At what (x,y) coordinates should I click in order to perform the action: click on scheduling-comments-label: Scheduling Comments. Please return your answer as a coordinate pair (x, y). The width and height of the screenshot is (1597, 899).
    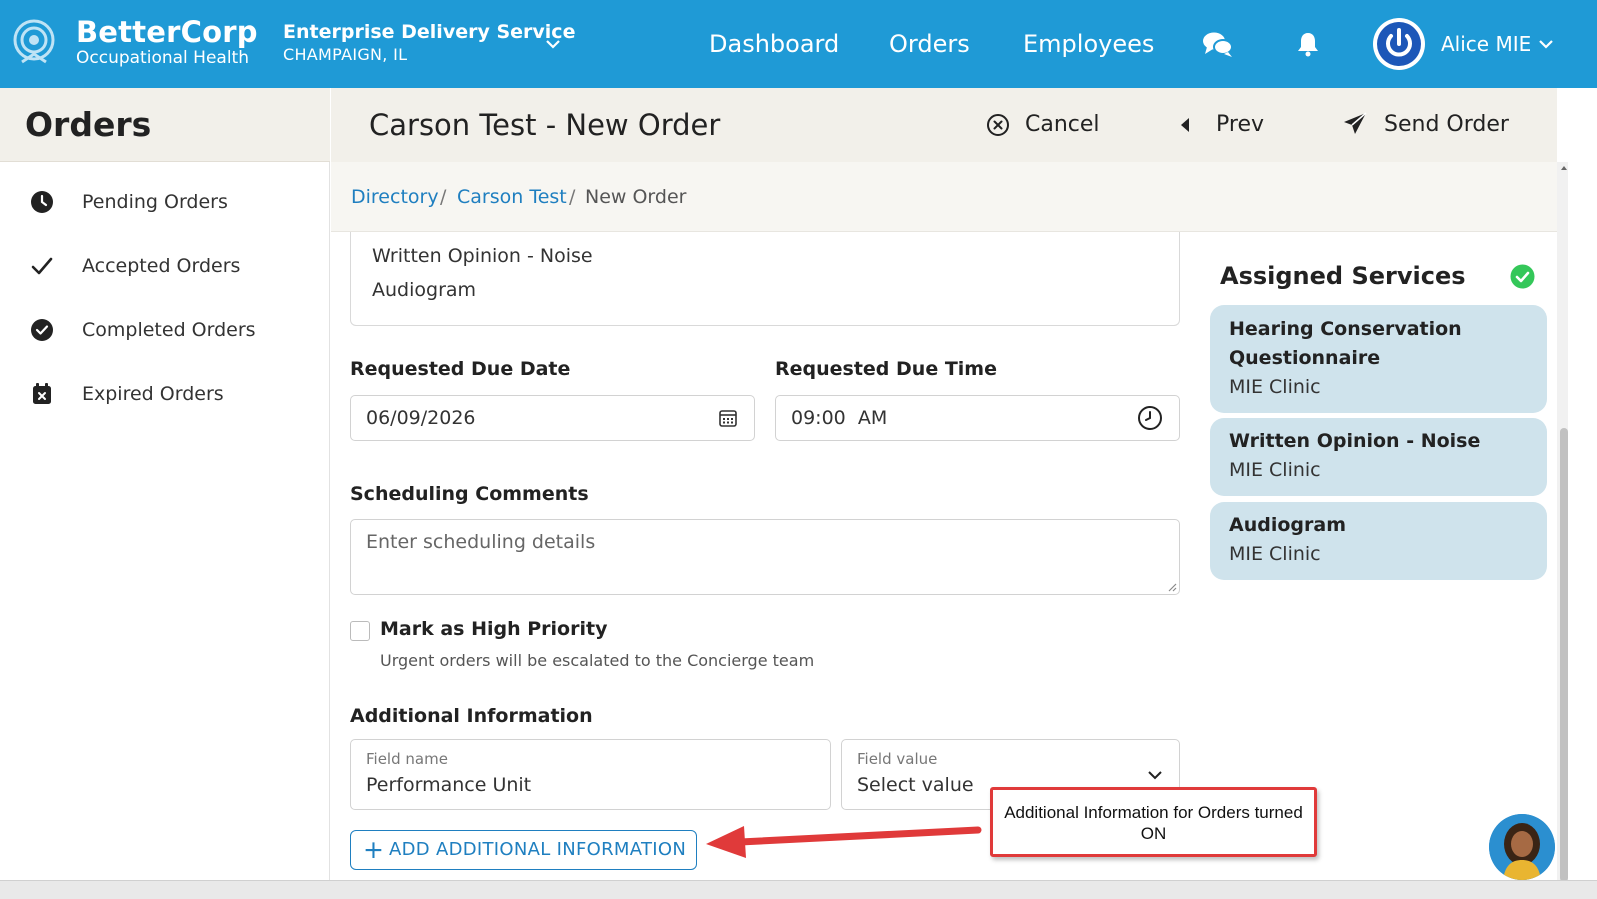
    Looking at the image, I should click on (469, 494).